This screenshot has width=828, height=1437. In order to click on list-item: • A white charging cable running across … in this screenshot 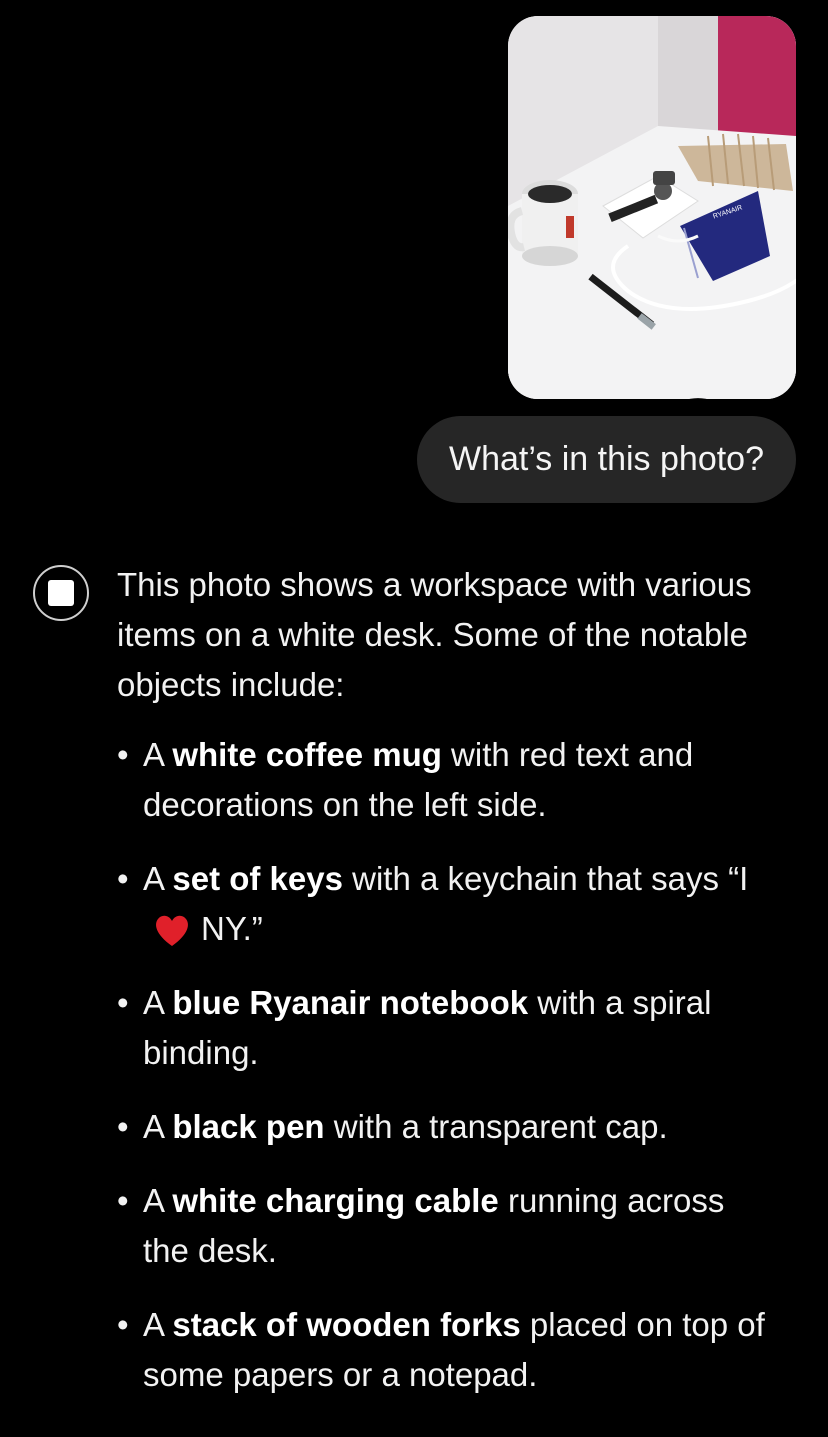, I will do `click(447, 1226)`.